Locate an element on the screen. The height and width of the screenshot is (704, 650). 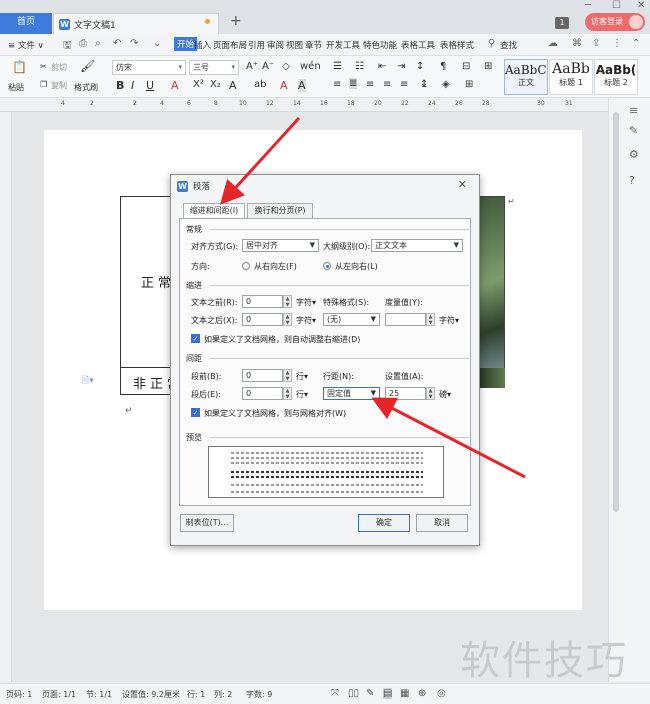
tab-indent-spacing: 缩进和间距(I) is located at coordinates (214, 210).